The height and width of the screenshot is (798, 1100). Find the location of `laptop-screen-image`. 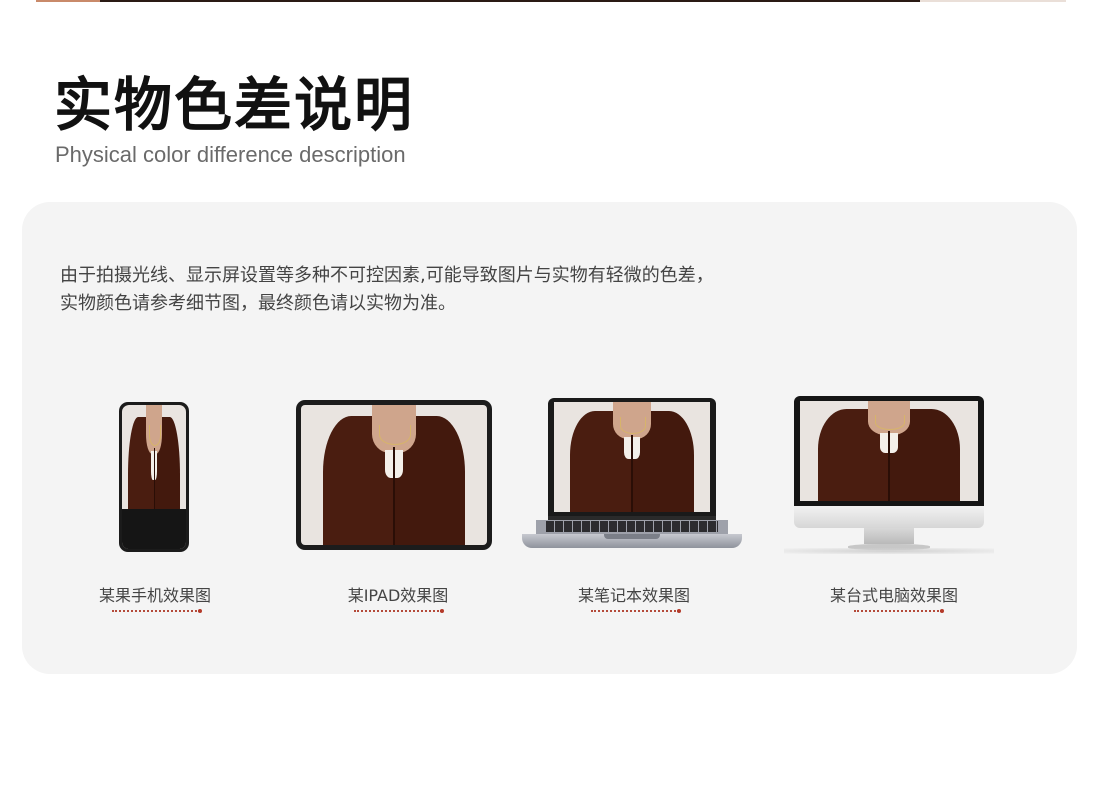

laptop-screen-image is located at coordinates (632, 457).